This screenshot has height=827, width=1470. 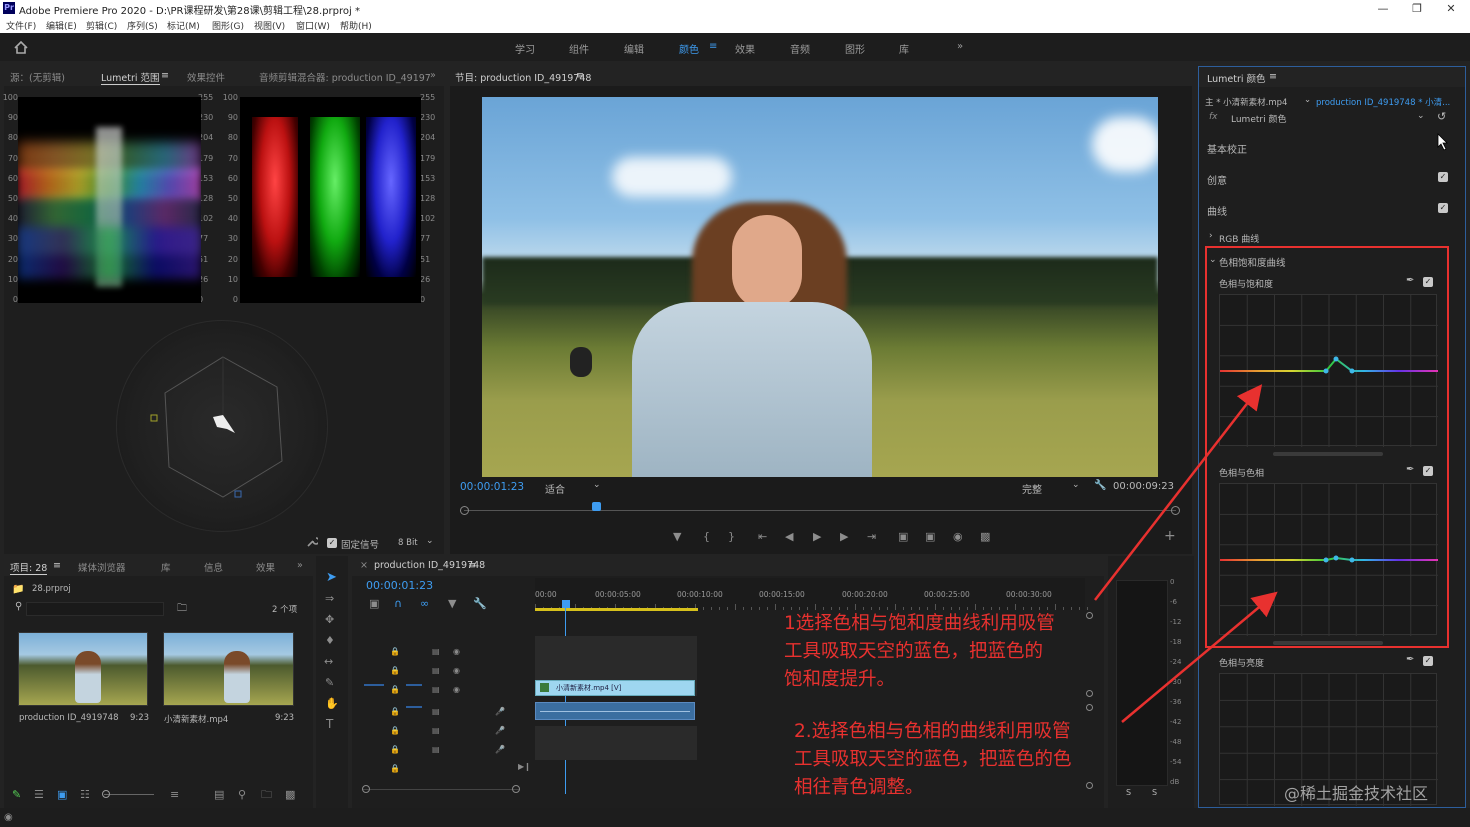 What do you see at coordinates (523, 77) in the screenshot?
I see `tab-program: 节目: production ID_4919748` at bounding box center [523, 77].